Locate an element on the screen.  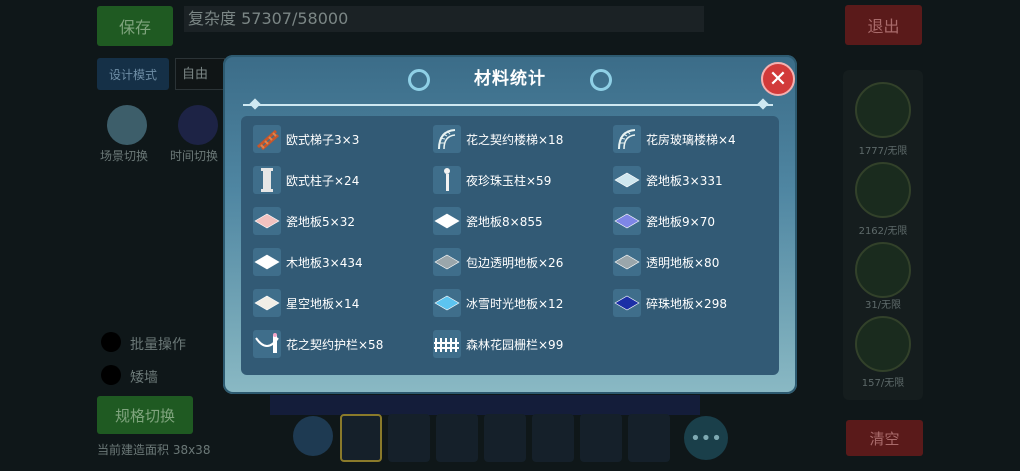
material-item: 碎珠地板×298 is located at coordinates (670, 303).